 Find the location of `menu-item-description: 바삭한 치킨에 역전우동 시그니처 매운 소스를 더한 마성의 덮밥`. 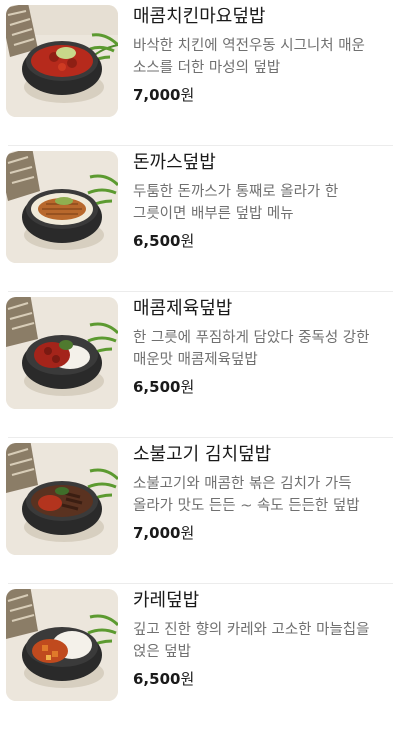

menu-item-description: 바삭한 치킨에 역전우동 시그니처 매운 소스를 더한 마성의 덮밥 is located at coordinates (249, 57).